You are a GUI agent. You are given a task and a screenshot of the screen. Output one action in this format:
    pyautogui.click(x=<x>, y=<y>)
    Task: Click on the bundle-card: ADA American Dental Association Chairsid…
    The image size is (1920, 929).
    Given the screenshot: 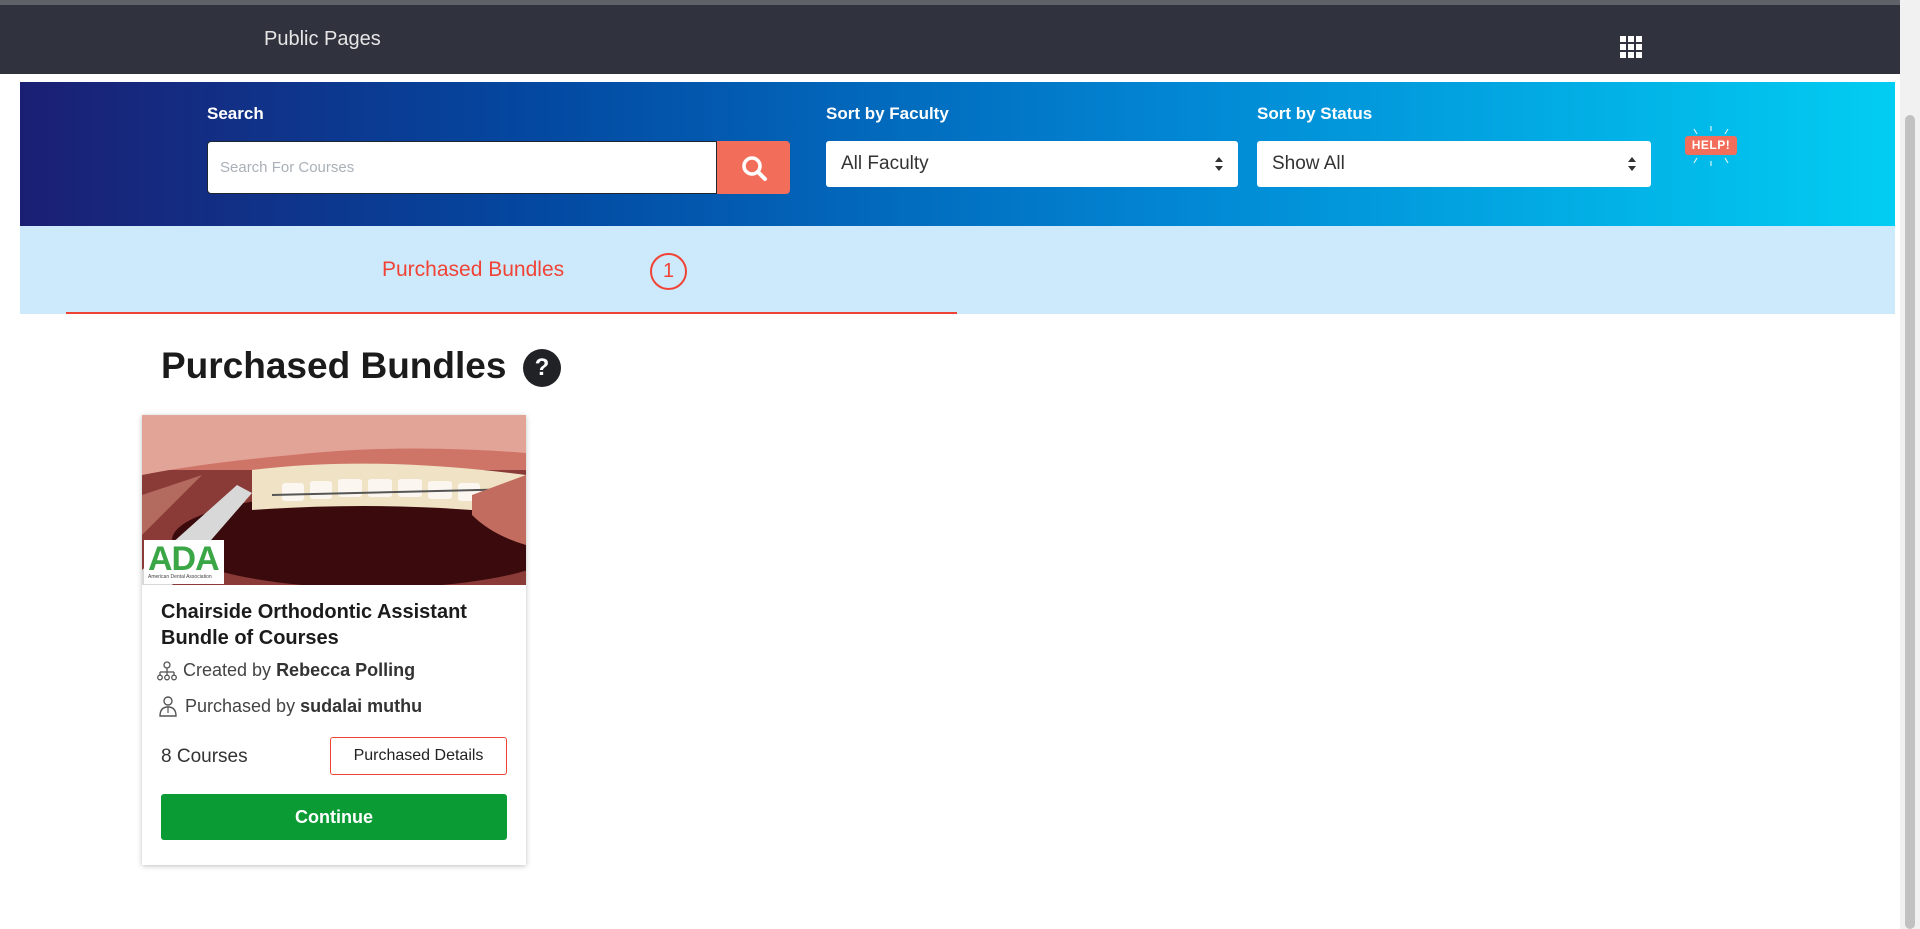 What is the action you would take?
    pyautogui.click(x=334, y=640)
    